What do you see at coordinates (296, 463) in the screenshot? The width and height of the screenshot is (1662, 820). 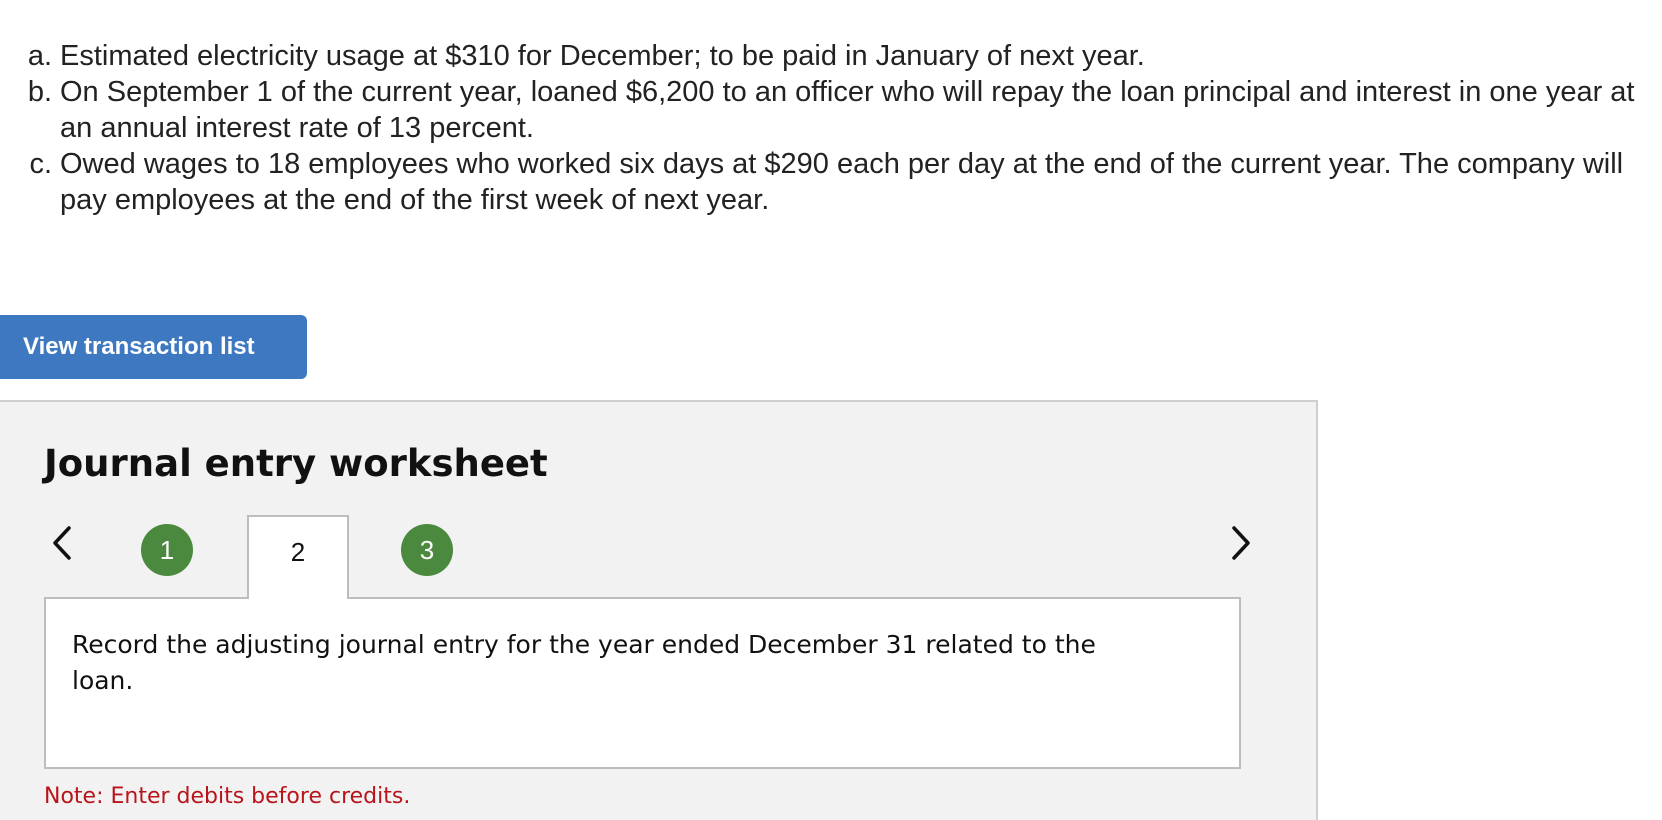 I see `worksheet-title: Journal entry worksheet` at bounding box center [296, 463].